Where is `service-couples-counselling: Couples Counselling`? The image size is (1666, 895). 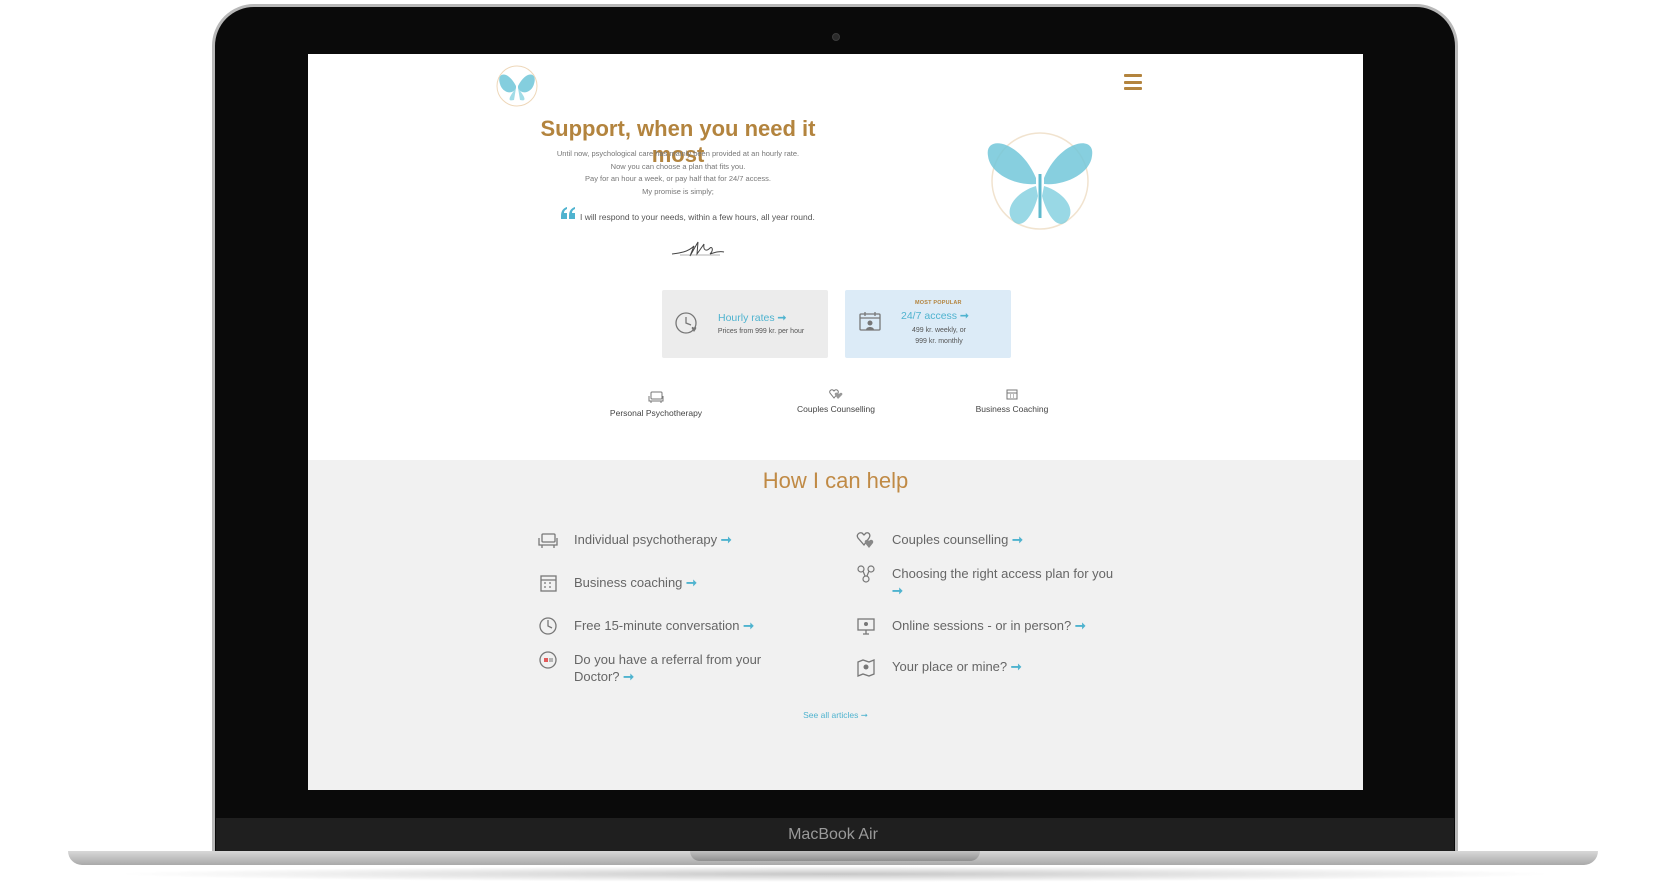 service-couples-counselling: Couples Counselling is located at coordinates (836, 401).